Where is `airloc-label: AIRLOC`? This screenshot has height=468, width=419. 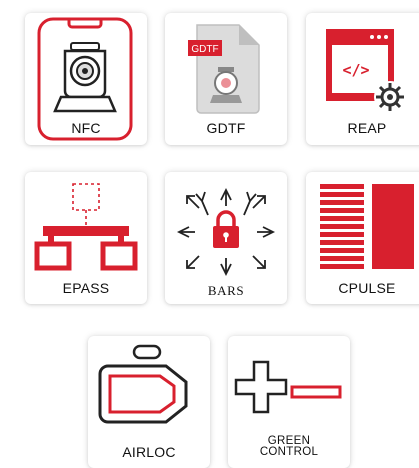 airloc-label: AIRLOC is located at coordinates (149, 452).